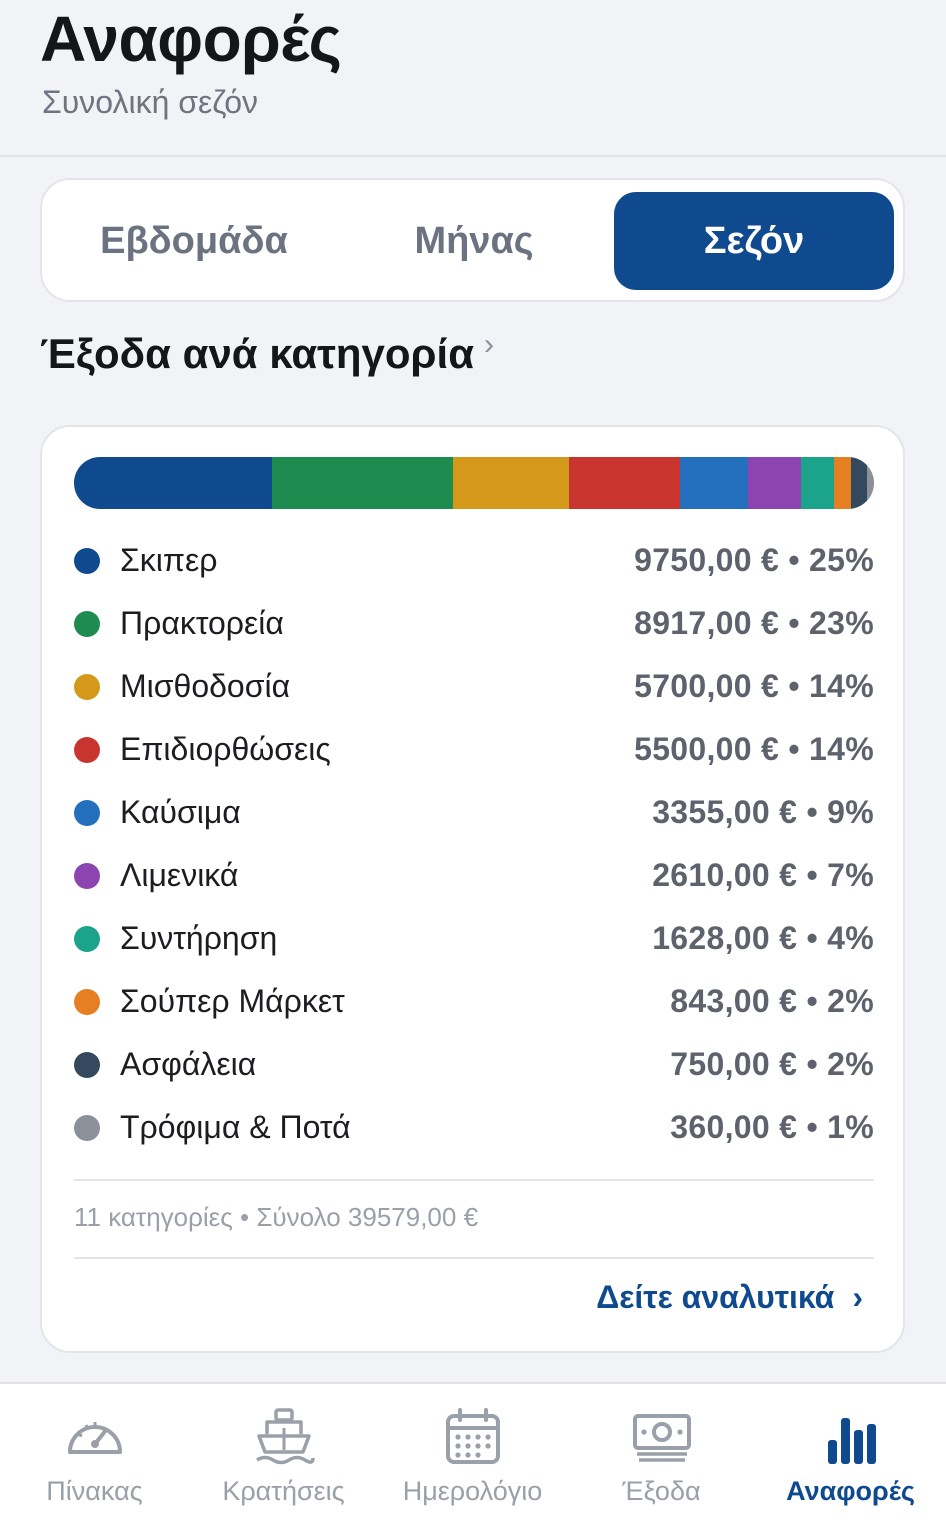 The image size is (946, 1533). I want to click on category-row: Ασφάλεια 750,00 € • 2%, so click(474, 1064).